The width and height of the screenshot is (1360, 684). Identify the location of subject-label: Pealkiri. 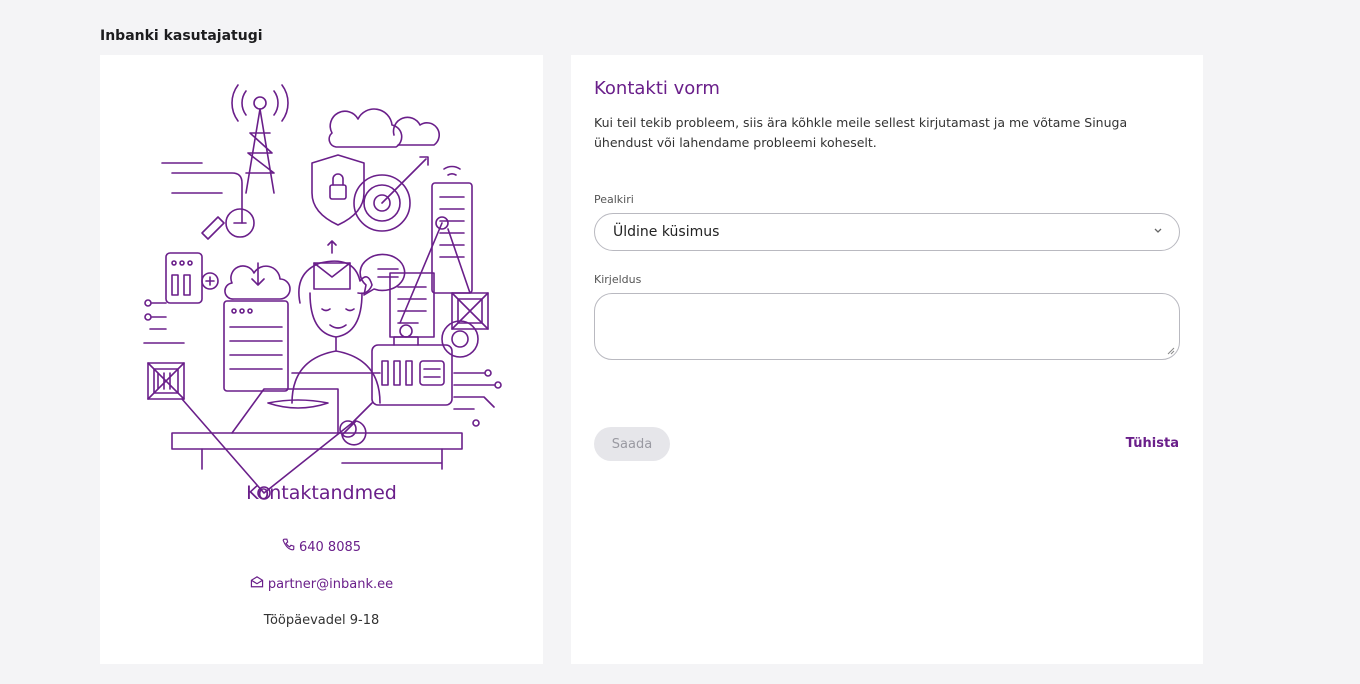
(614, 199).